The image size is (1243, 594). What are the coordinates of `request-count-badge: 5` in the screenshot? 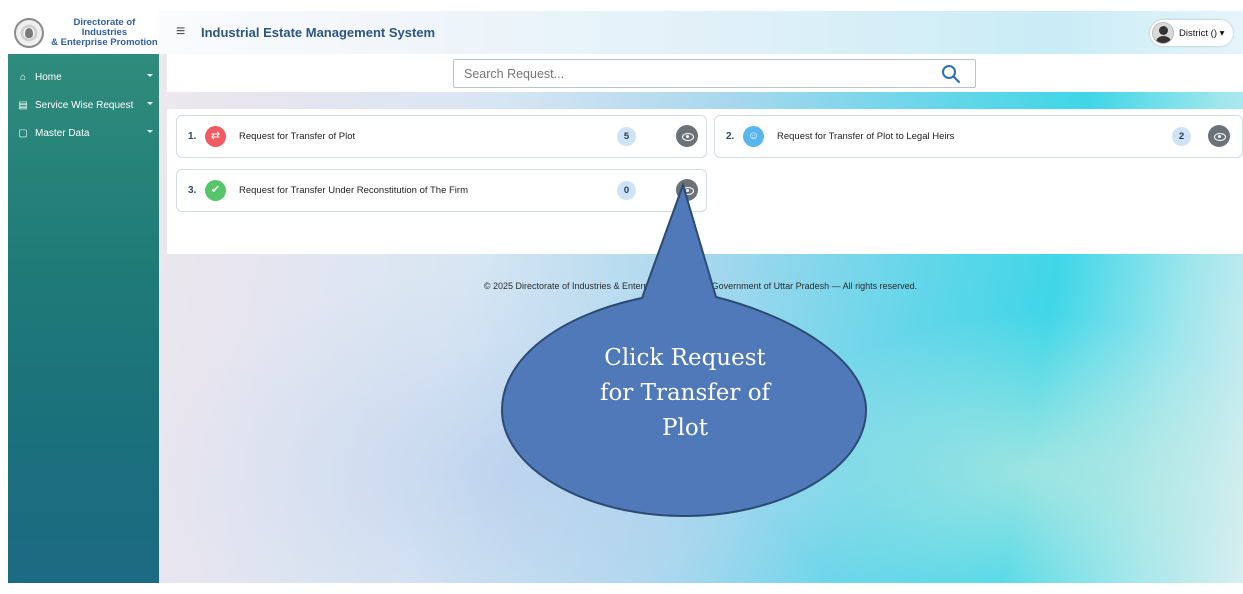 It's located at (626, 136).